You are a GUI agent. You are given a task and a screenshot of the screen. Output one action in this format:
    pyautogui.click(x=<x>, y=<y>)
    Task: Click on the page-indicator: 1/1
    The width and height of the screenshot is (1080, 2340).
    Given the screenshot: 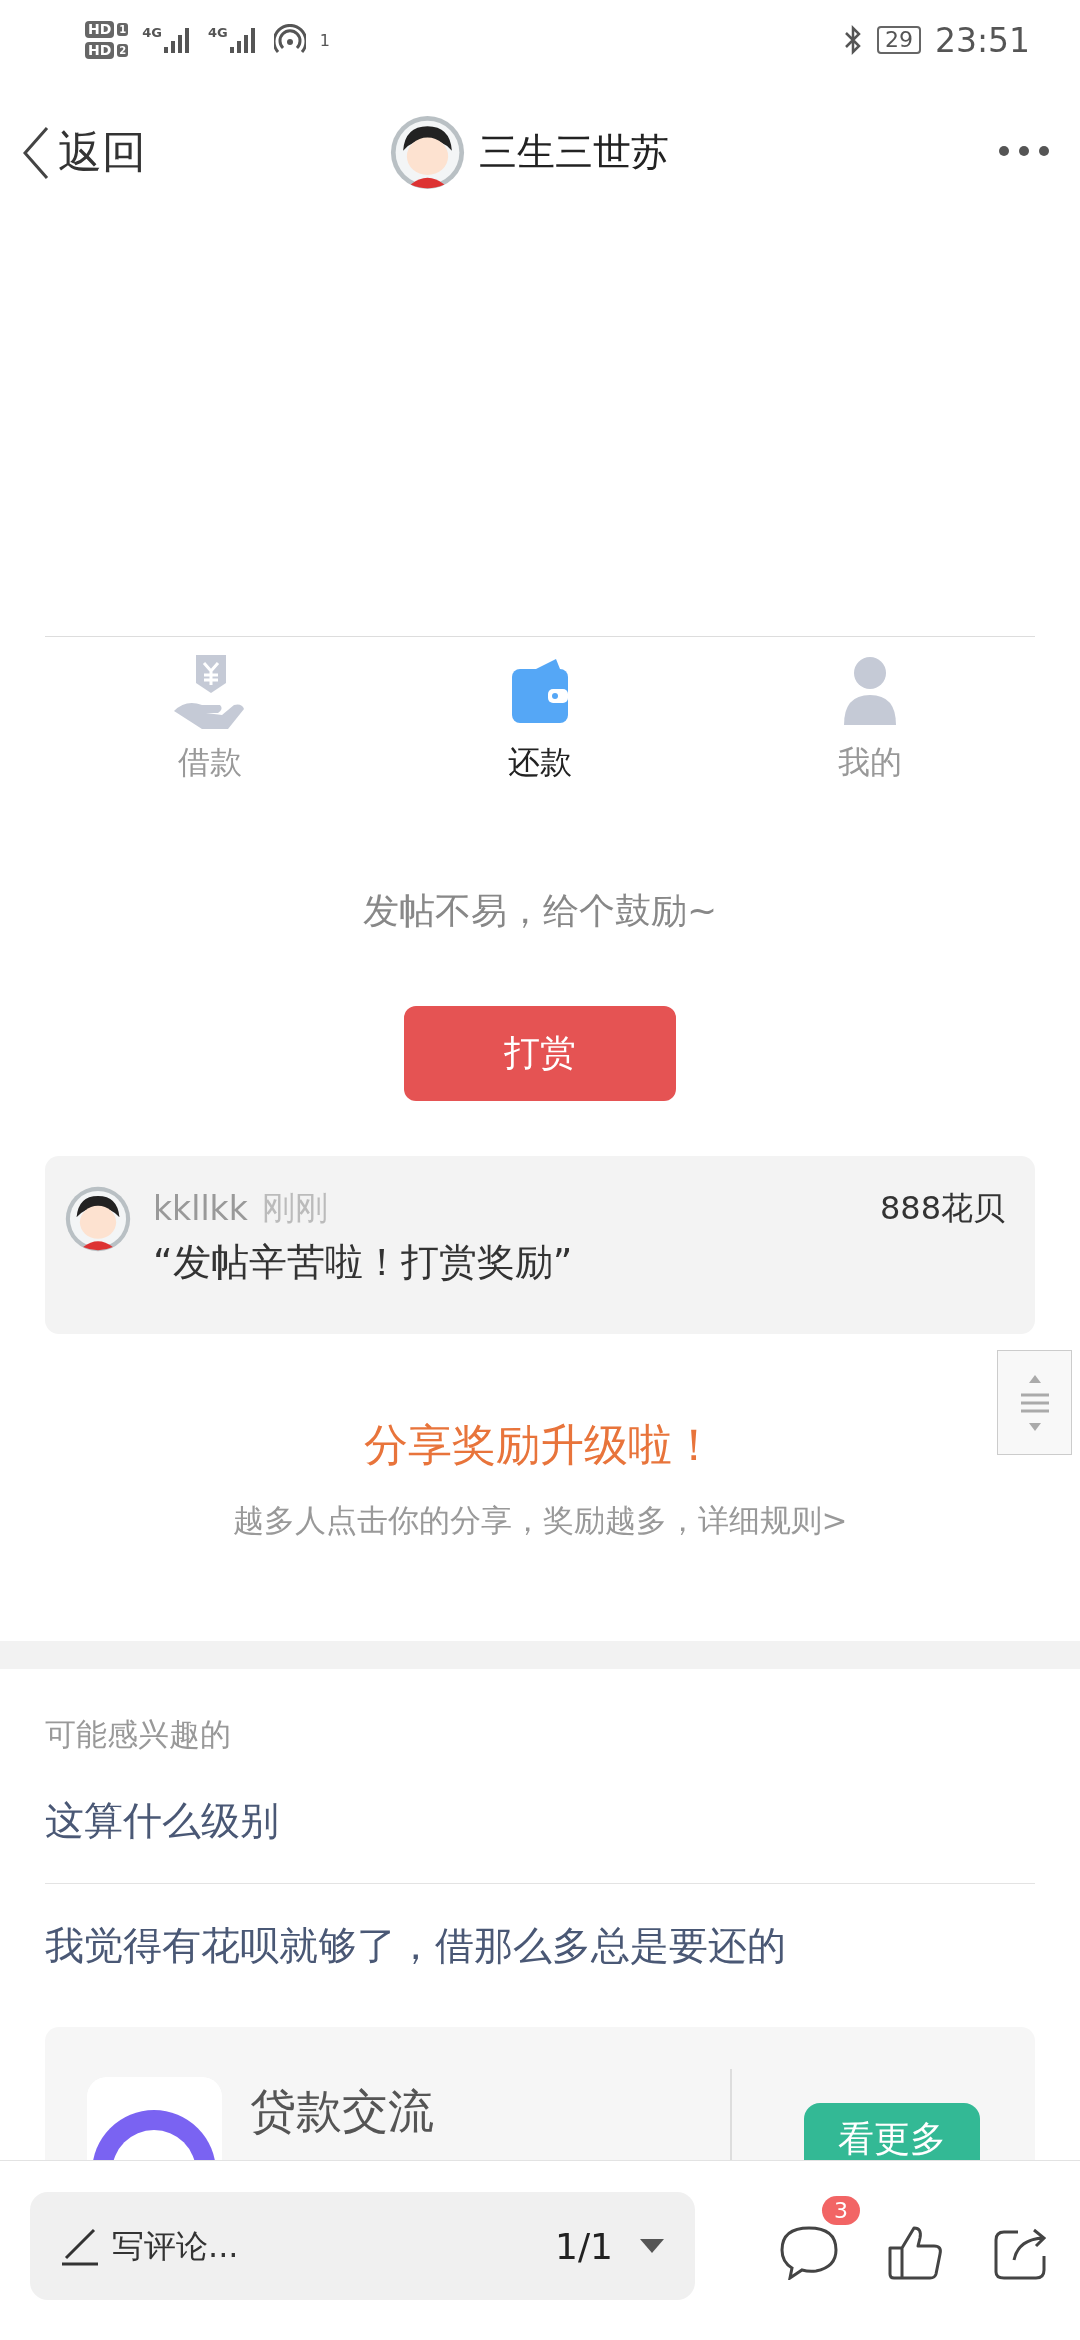 What is the action you would take?
    pyautogui.click(x=584, y=2246)
    